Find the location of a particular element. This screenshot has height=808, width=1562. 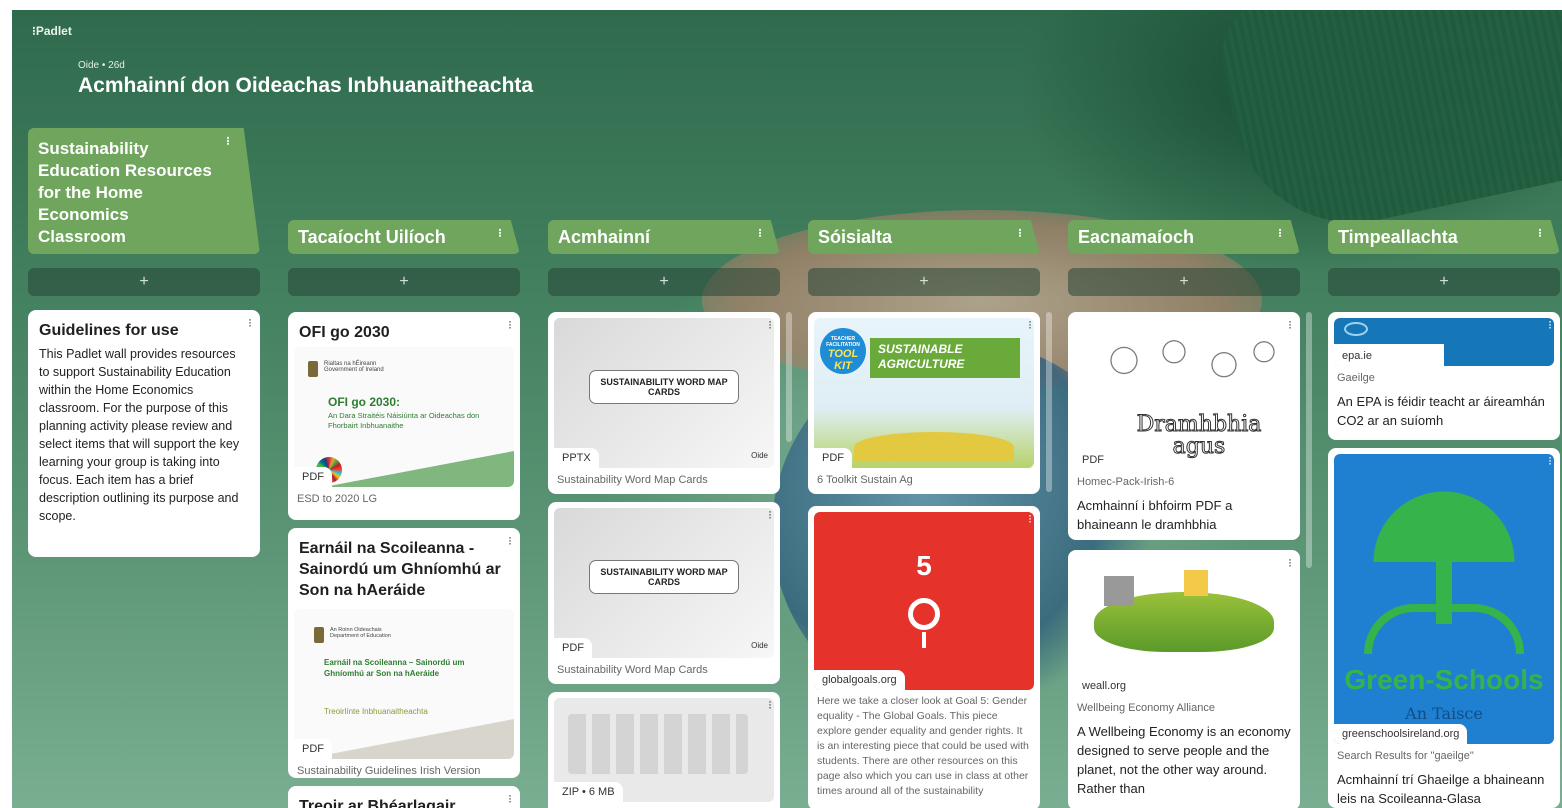

post-title: OFI go 2030 is located at coordinates (344, 332).